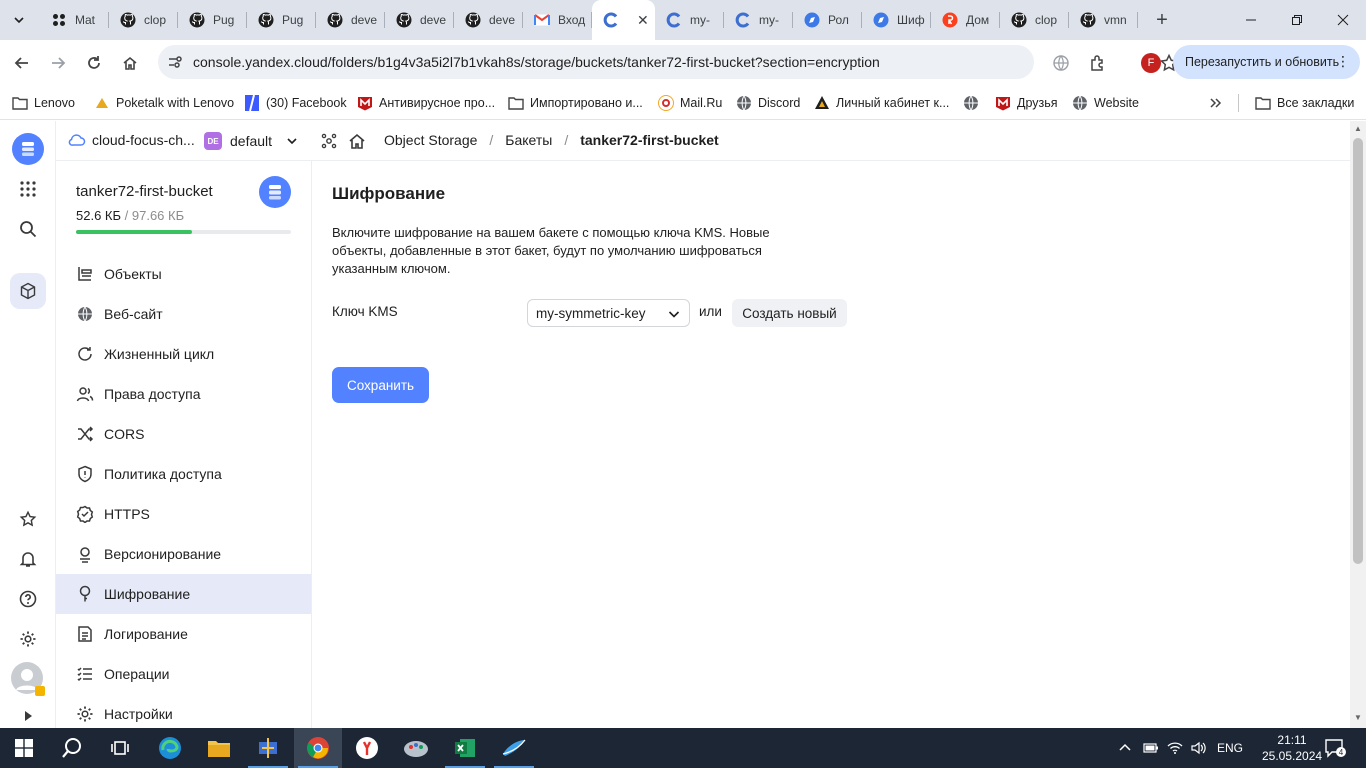 This screenshot has width=1366, height=768. Describe the element at coordinates (789, 313) in the screenshot. I see `create-new-key-button: Создать новый` at that location.